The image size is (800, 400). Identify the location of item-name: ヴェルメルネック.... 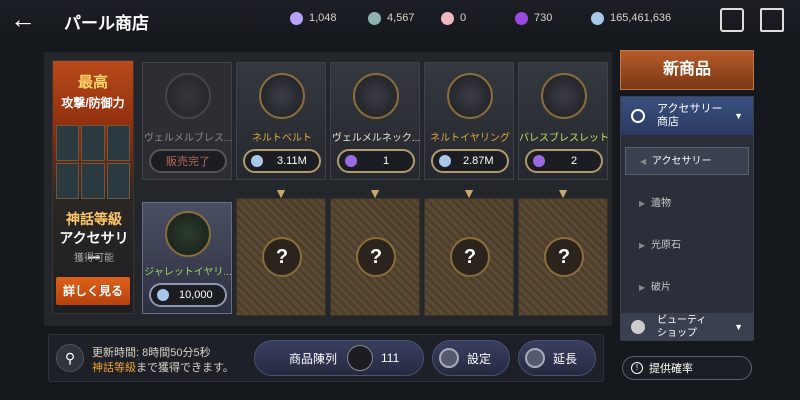
(376, 138).